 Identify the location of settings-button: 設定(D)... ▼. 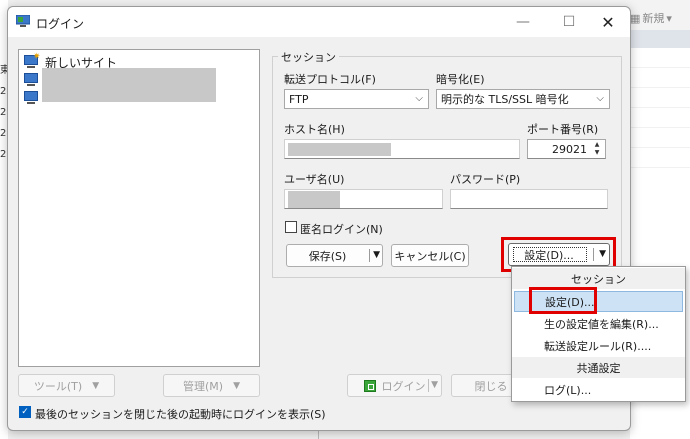
(559, 254).